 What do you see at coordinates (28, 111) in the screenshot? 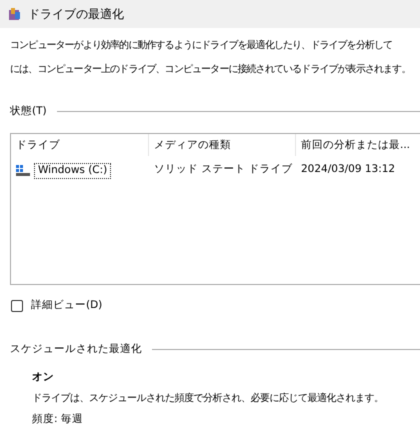
I see `section-label: 状態(T)` at bounding box center [28, 111].